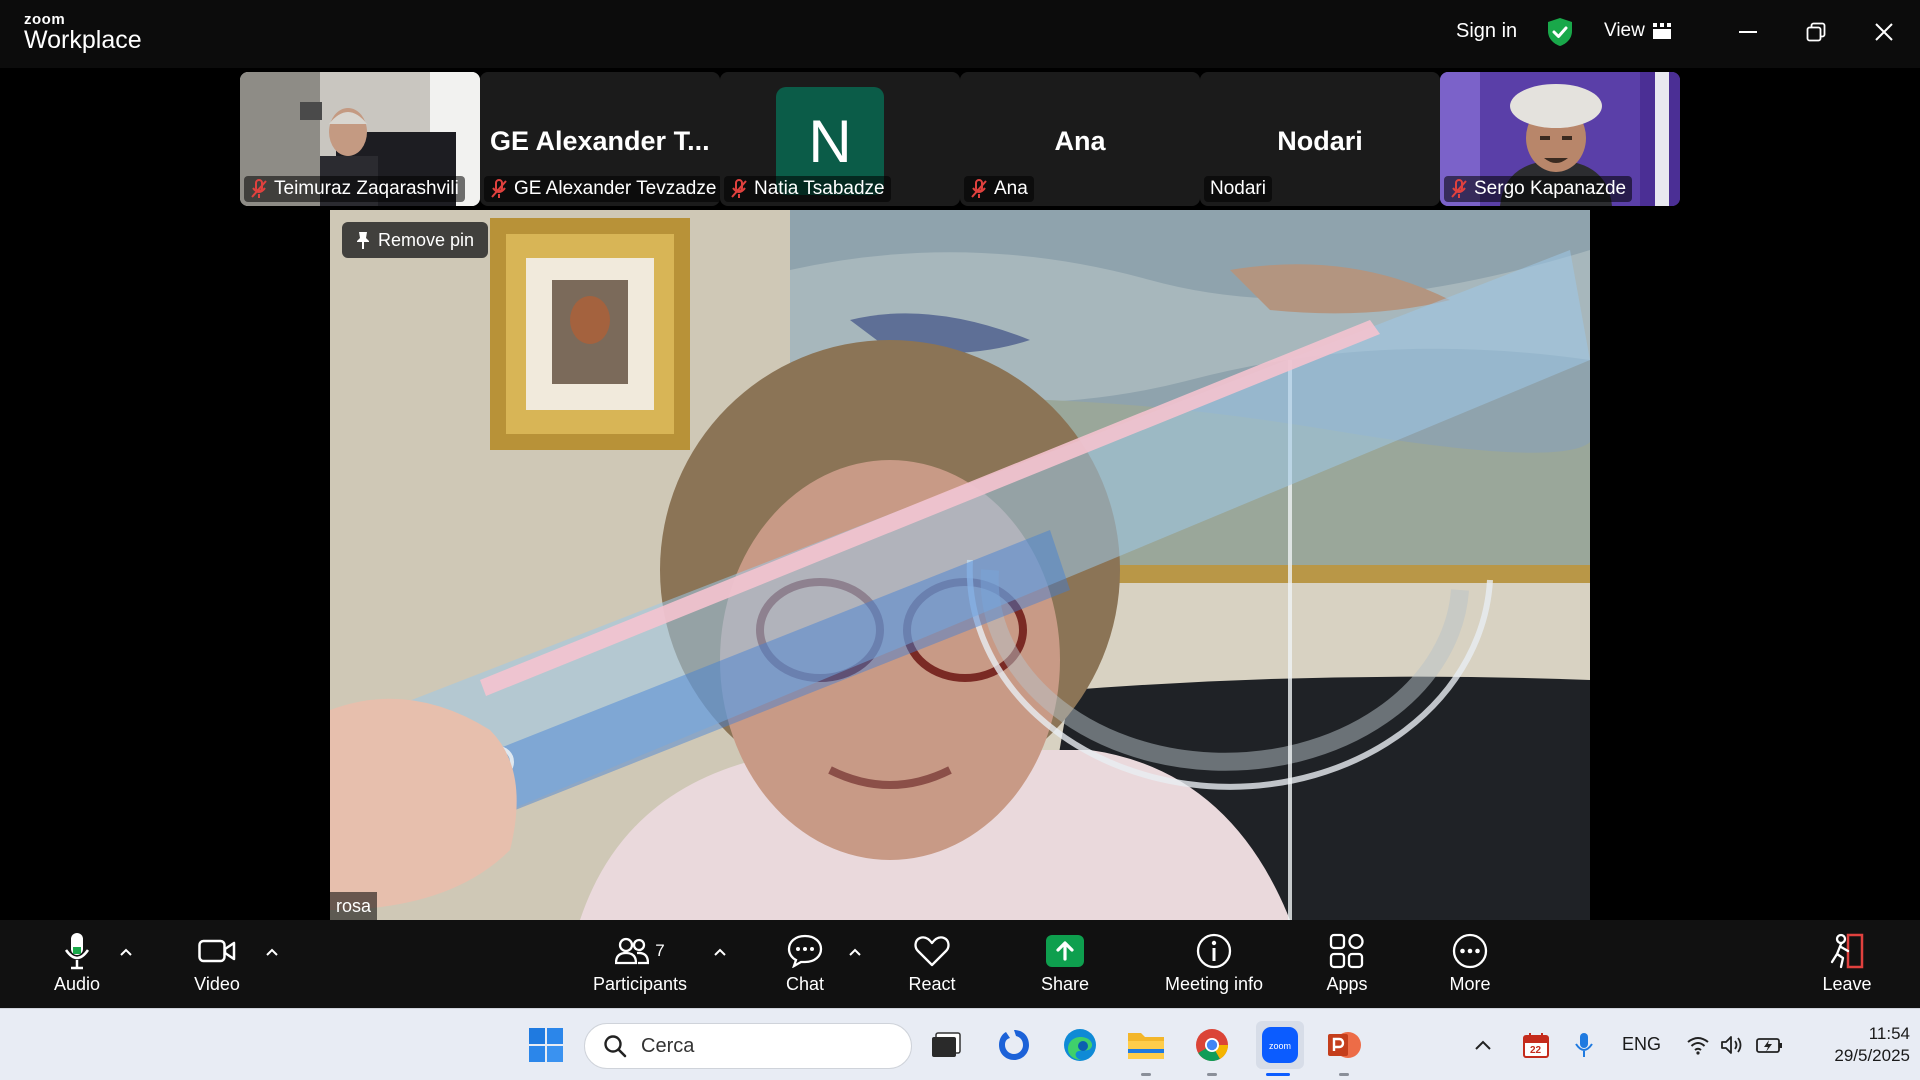 This screenshot has width=1920, height=1080. What do you see at coordinates (819, 188) in the screenshot?
I see `participant-name: Natia Tsabadze` at bounding box center [819, 188].